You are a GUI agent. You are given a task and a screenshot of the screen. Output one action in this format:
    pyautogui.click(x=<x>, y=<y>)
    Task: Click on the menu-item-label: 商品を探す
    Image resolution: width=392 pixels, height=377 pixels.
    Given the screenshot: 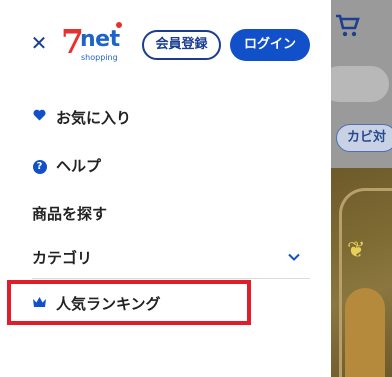 What is the action you would take?
    pyautogui.click(x=70, y=213)
    